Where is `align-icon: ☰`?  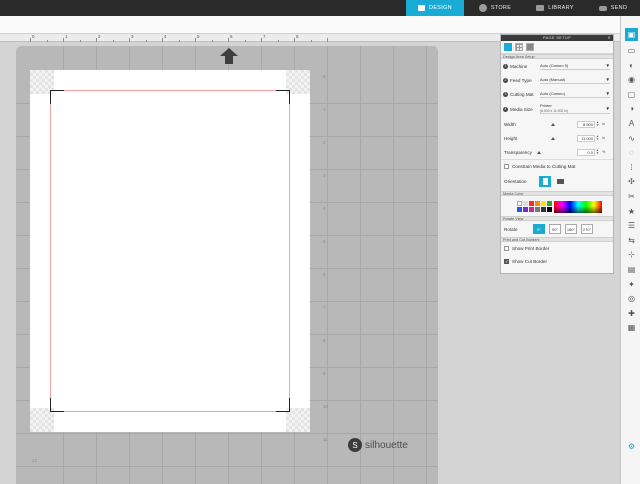
align-icon: ☰ is located at coordinates (631, 225).